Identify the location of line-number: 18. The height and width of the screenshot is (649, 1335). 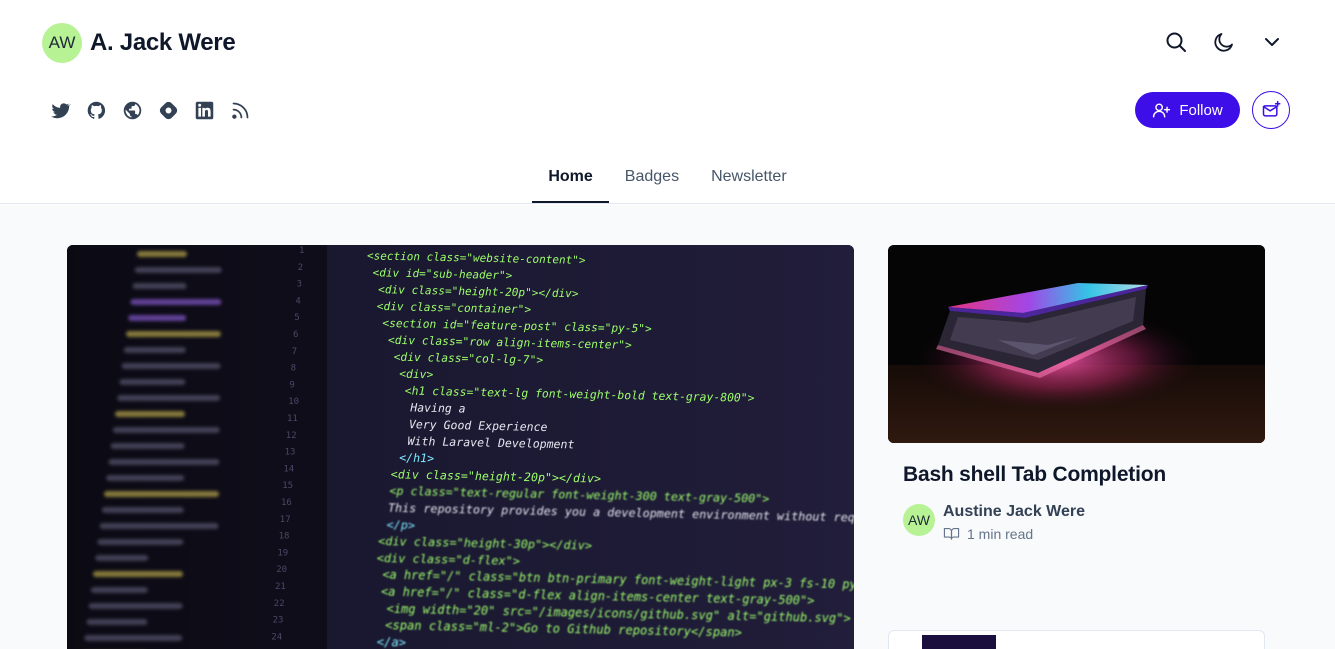
(284, 537).